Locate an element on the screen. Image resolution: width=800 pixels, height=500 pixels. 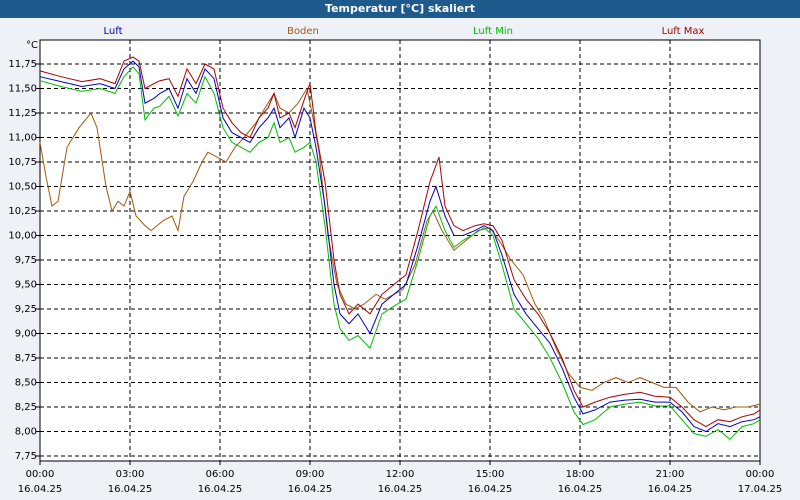
y-tick-label: 10,00 is located at coordinates (22, 236).